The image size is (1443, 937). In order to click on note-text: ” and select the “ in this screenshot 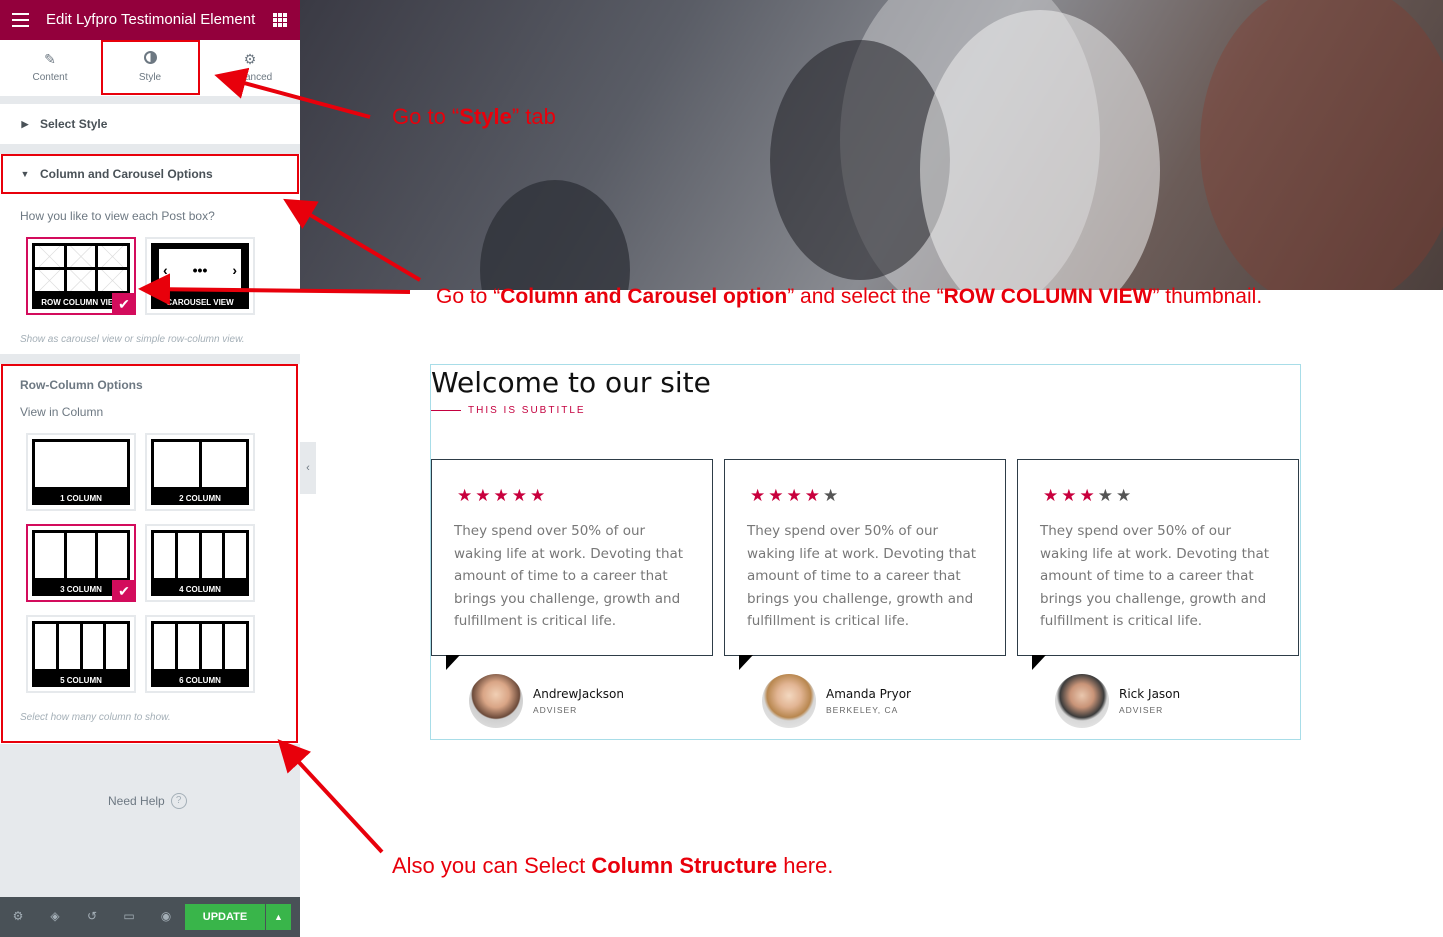, I will do `click(865, 296)`.